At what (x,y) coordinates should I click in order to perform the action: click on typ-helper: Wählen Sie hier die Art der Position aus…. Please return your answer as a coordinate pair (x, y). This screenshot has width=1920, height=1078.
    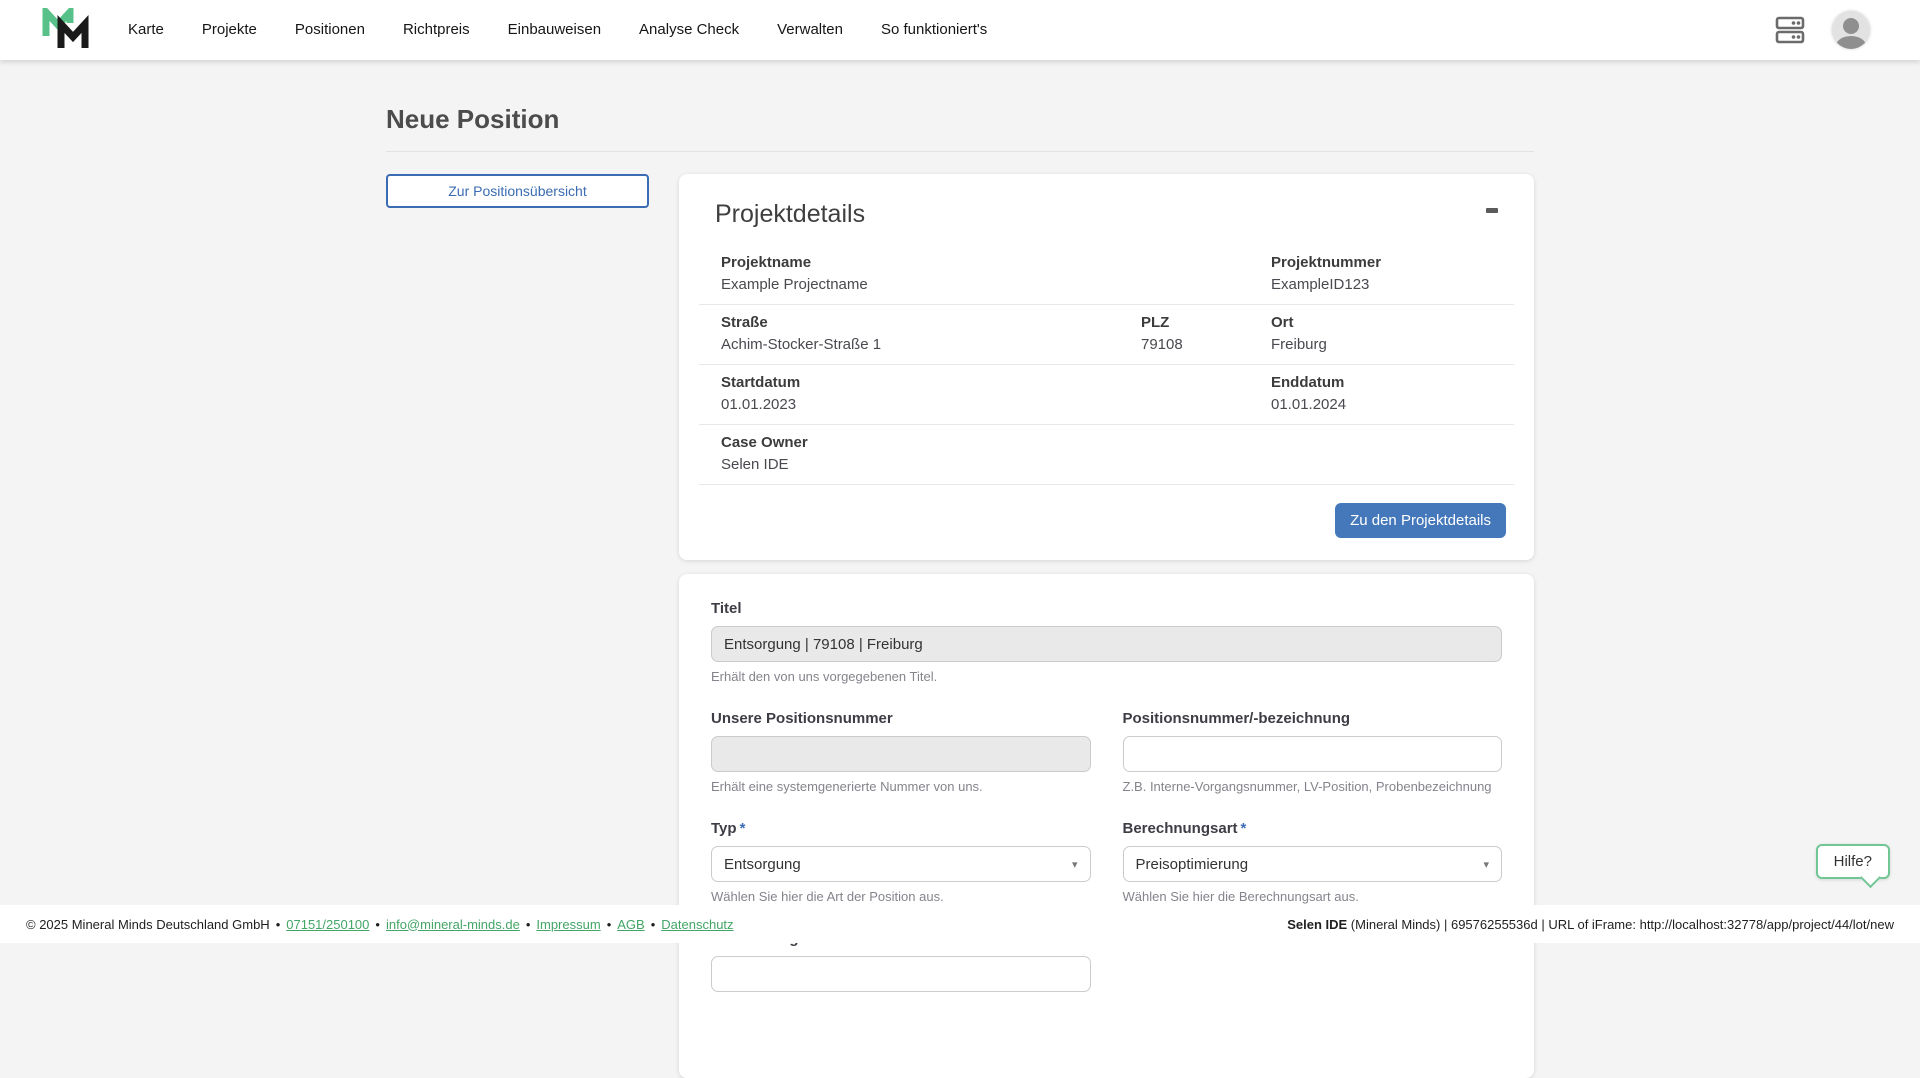
    Looking at the image, I should click on (901, 896).